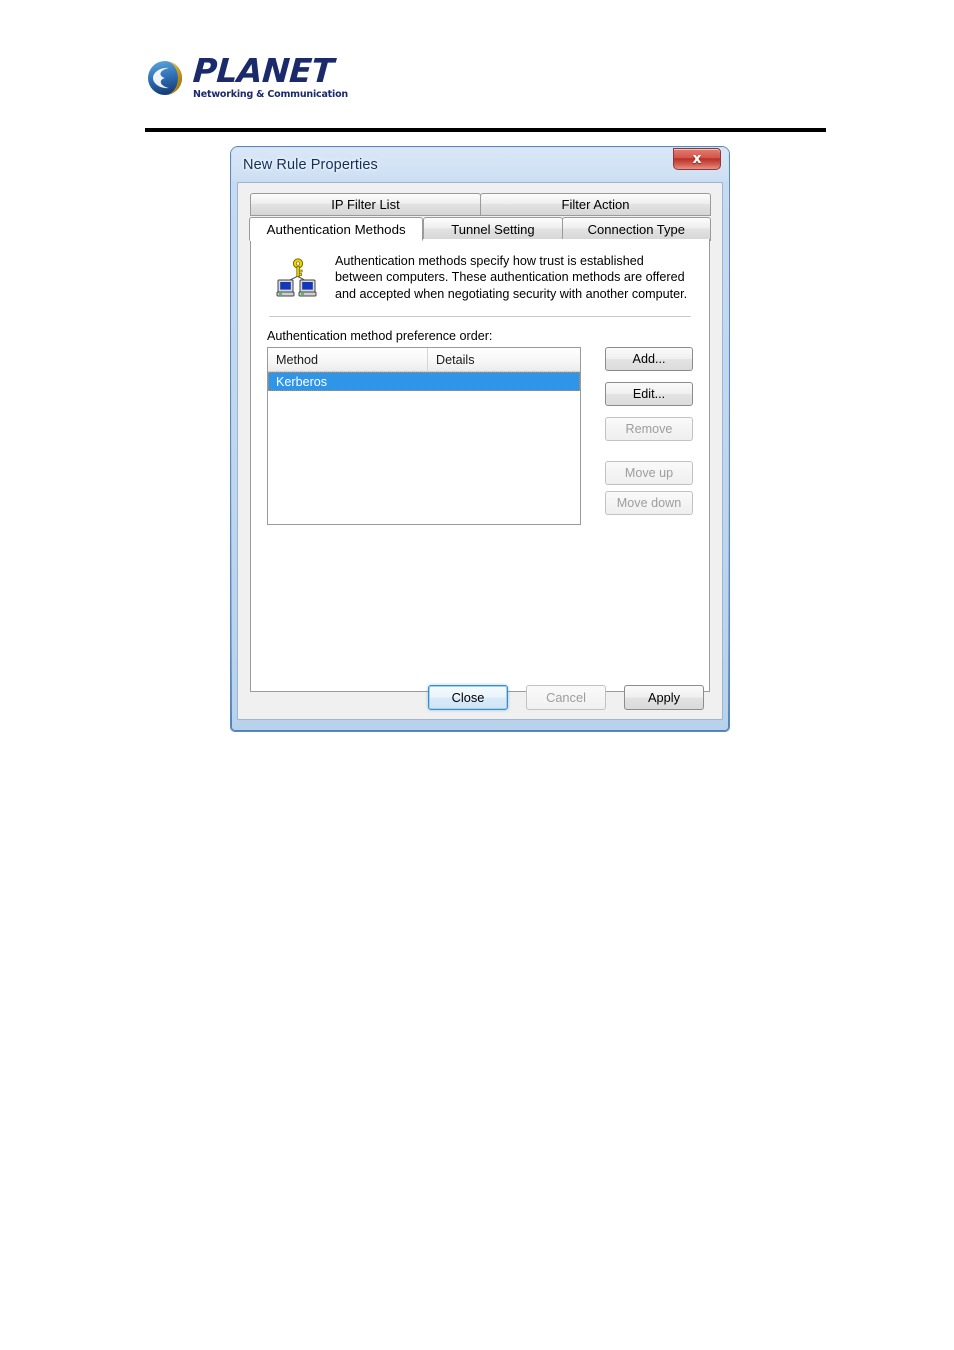  What do you see at coordinates (348, 360) in the screenshot?
I see `column-header-method: Method` at bounding box center [348, 360].